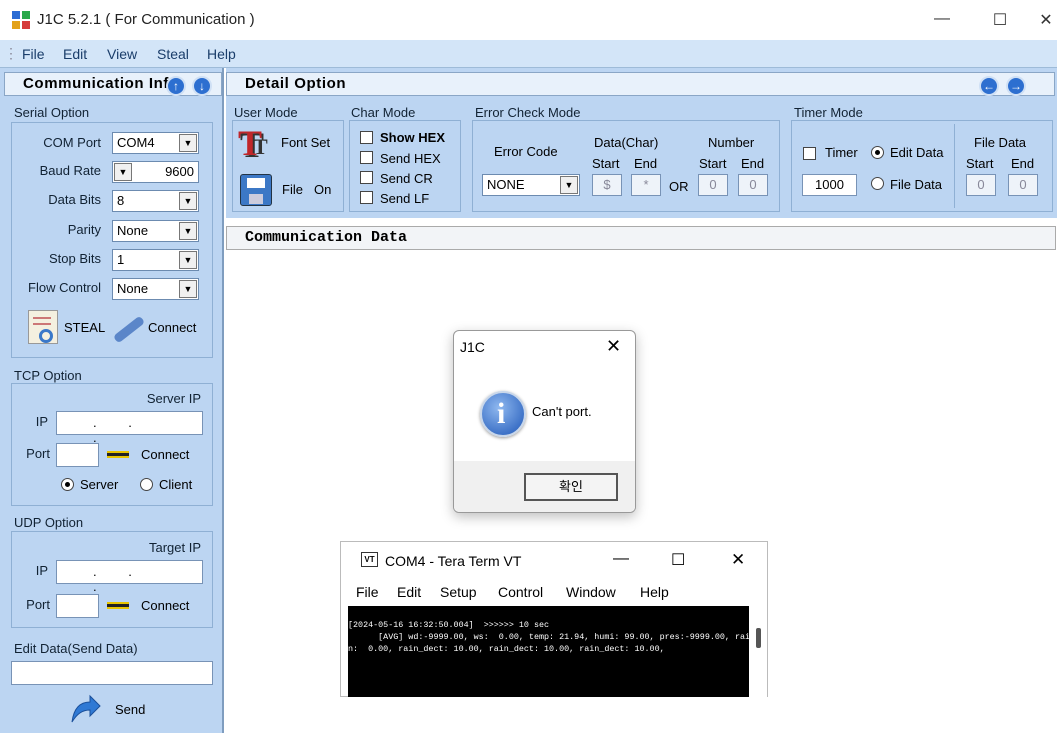  Describe the element at coordinates (841, 152) in the screenshot. I see `timer-label: Timer` at that location.